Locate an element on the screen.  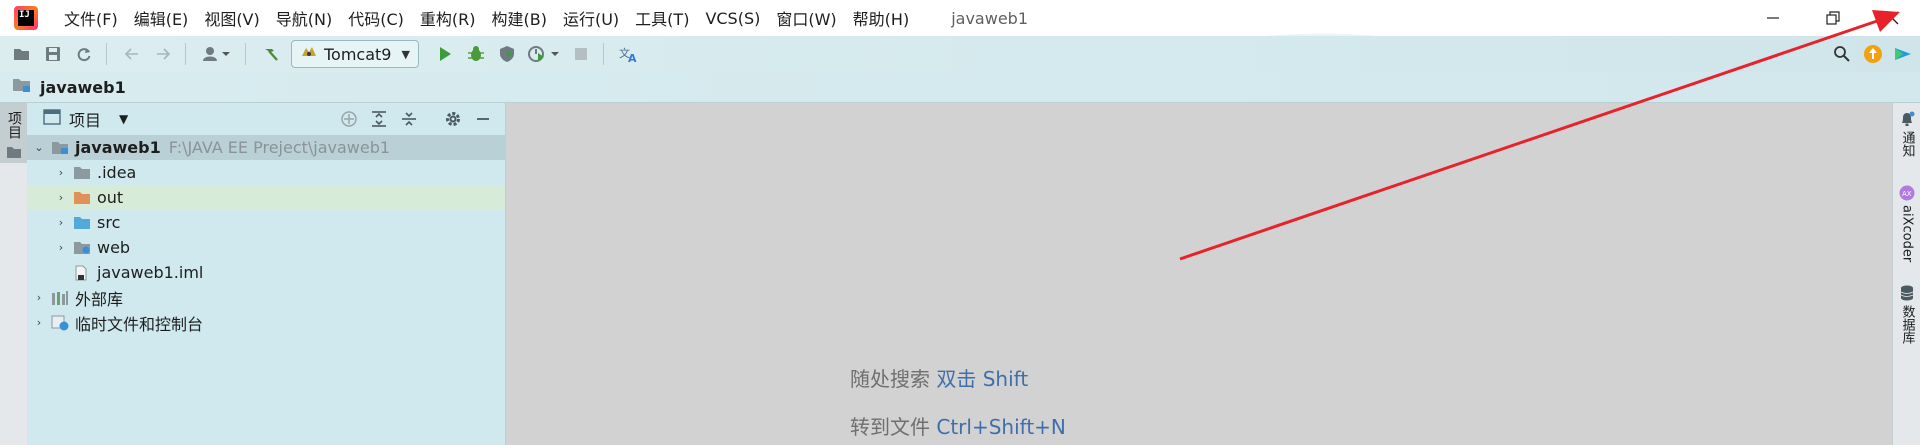
run-configuration-selector: Tomcat9 ▼ is located at coordinates (355, 54).